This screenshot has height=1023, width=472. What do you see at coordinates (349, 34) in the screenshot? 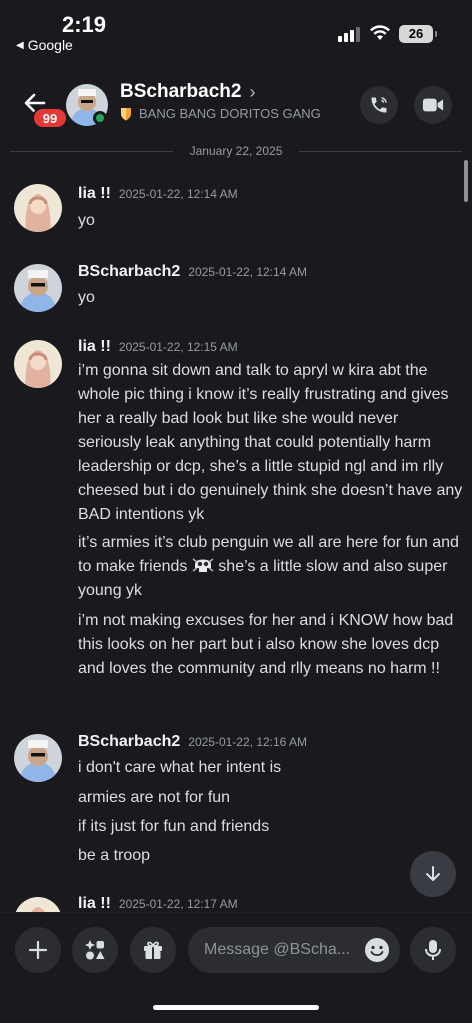
I see `cellular-signal-icon` at bounding box center [349, 34].